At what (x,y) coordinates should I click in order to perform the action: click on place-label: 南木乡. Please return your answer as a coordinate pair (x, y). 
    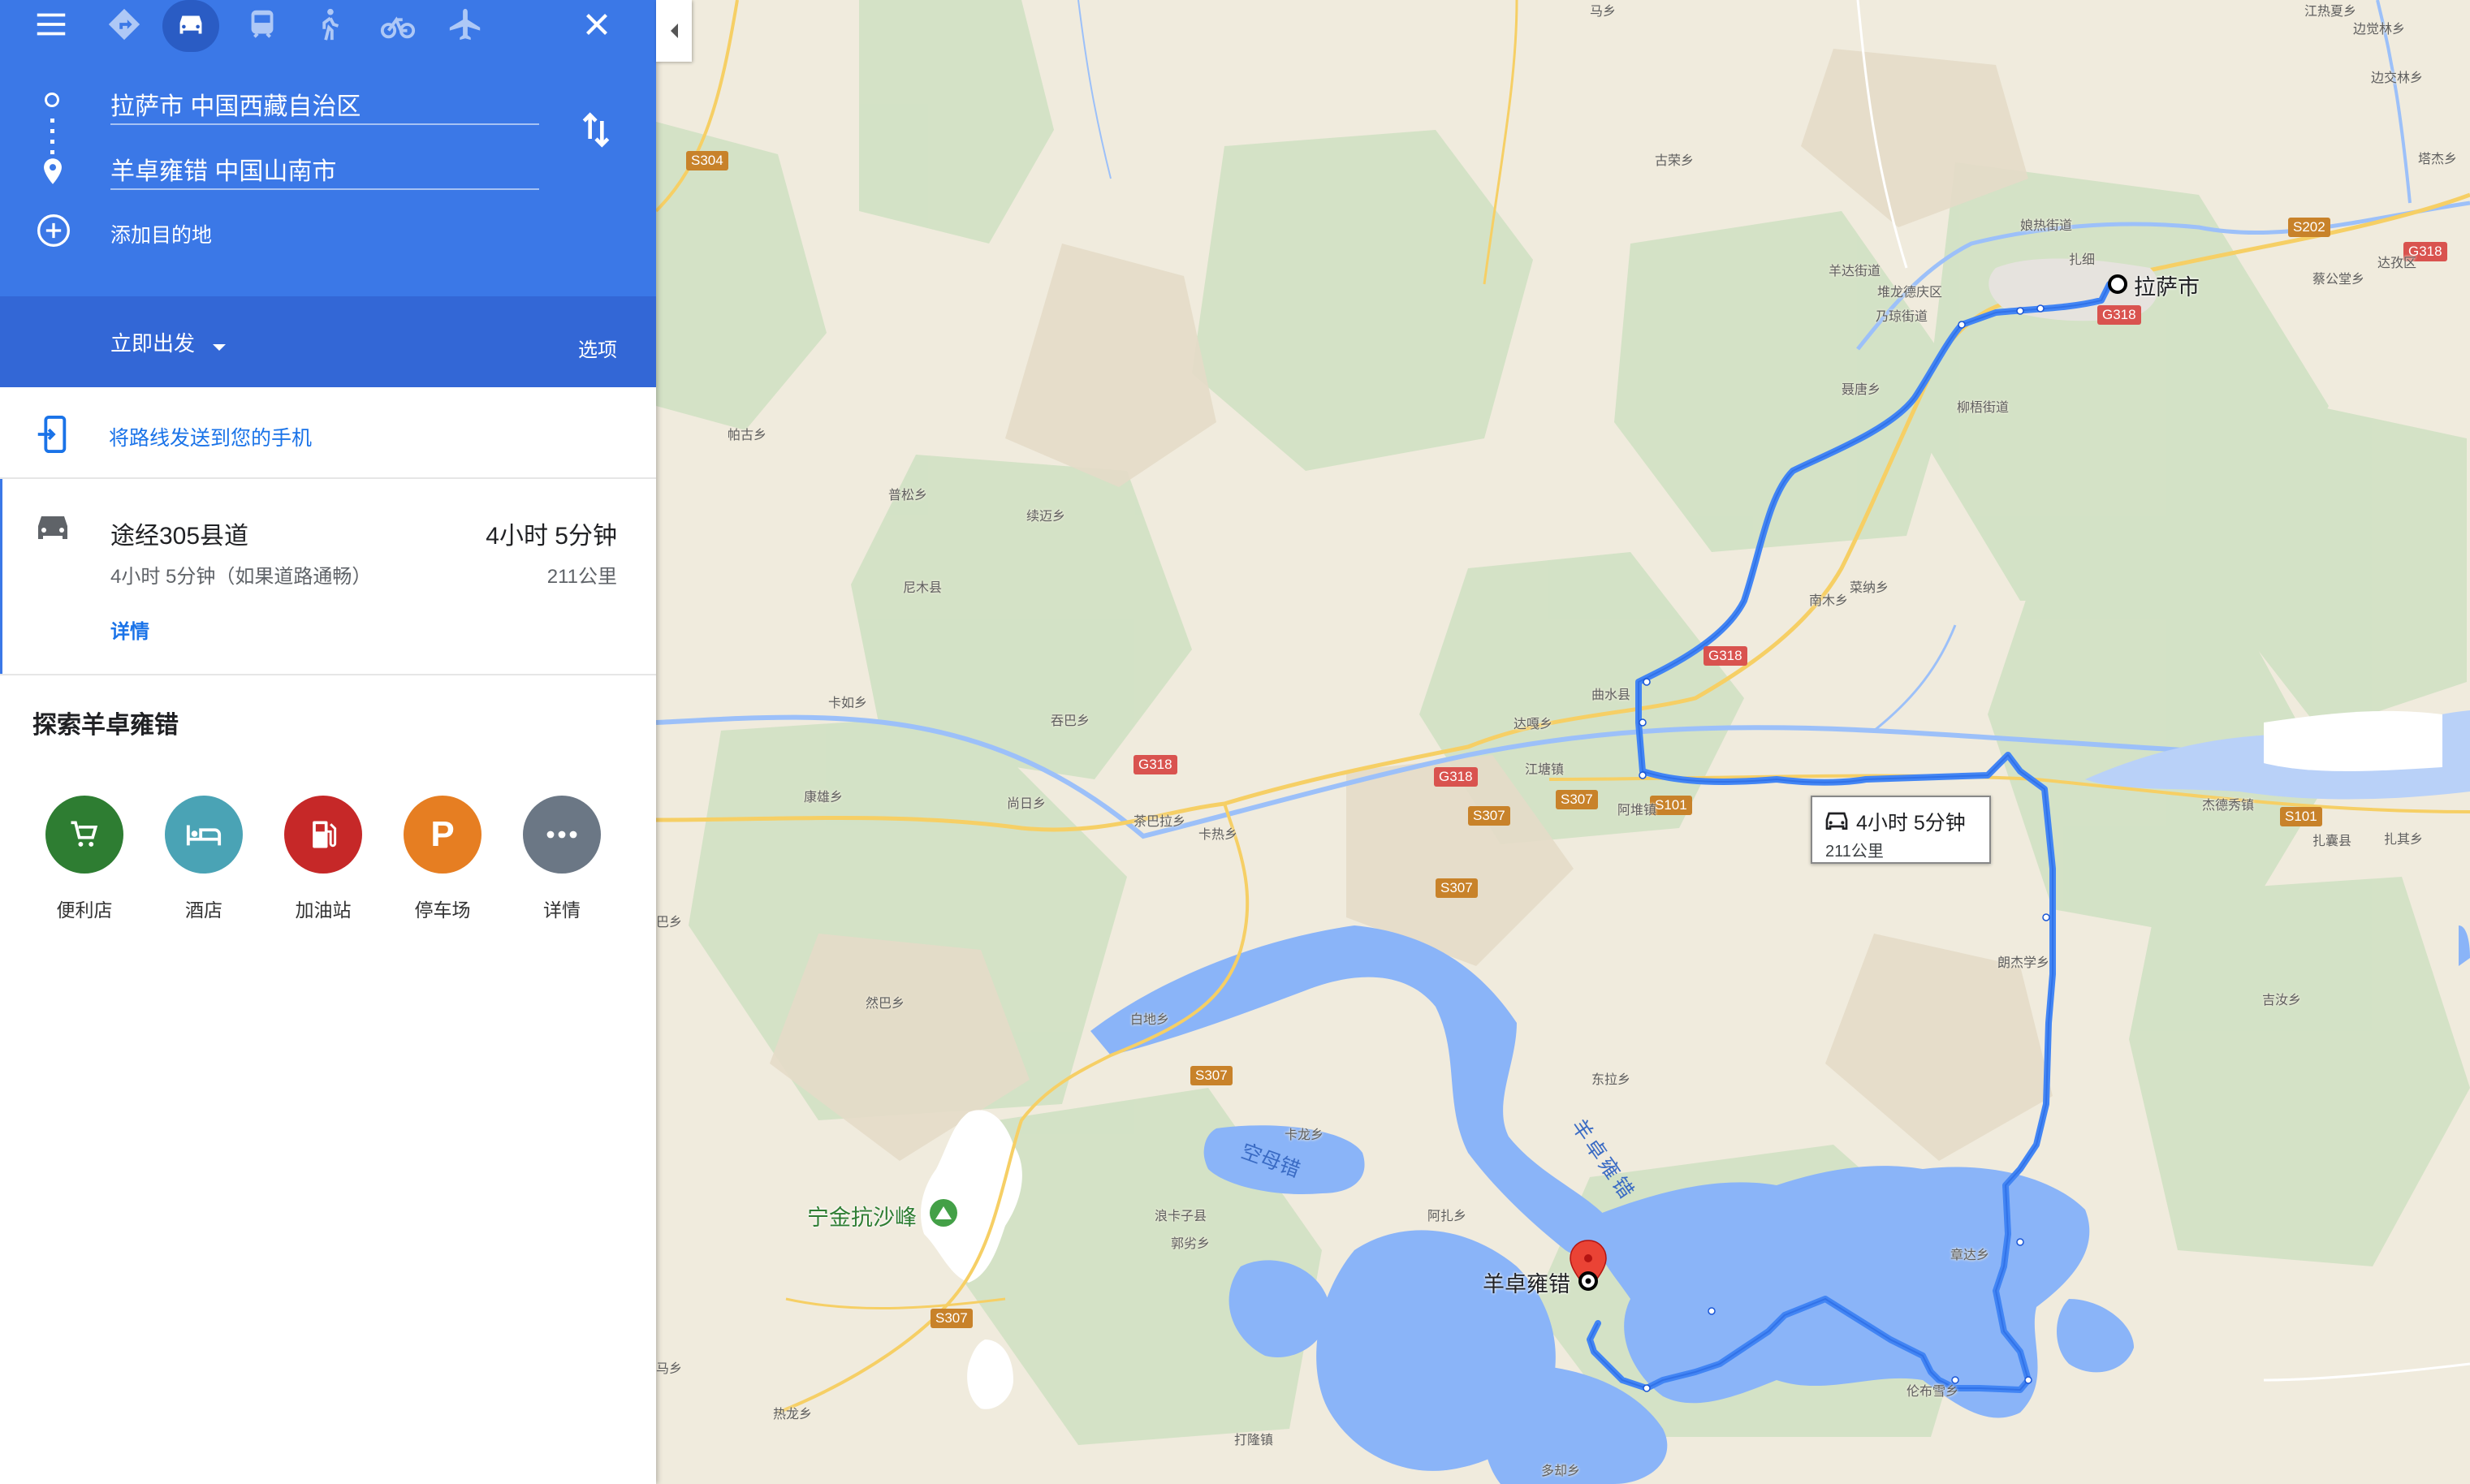
    Looking at the image, I should click on (1829, 601).